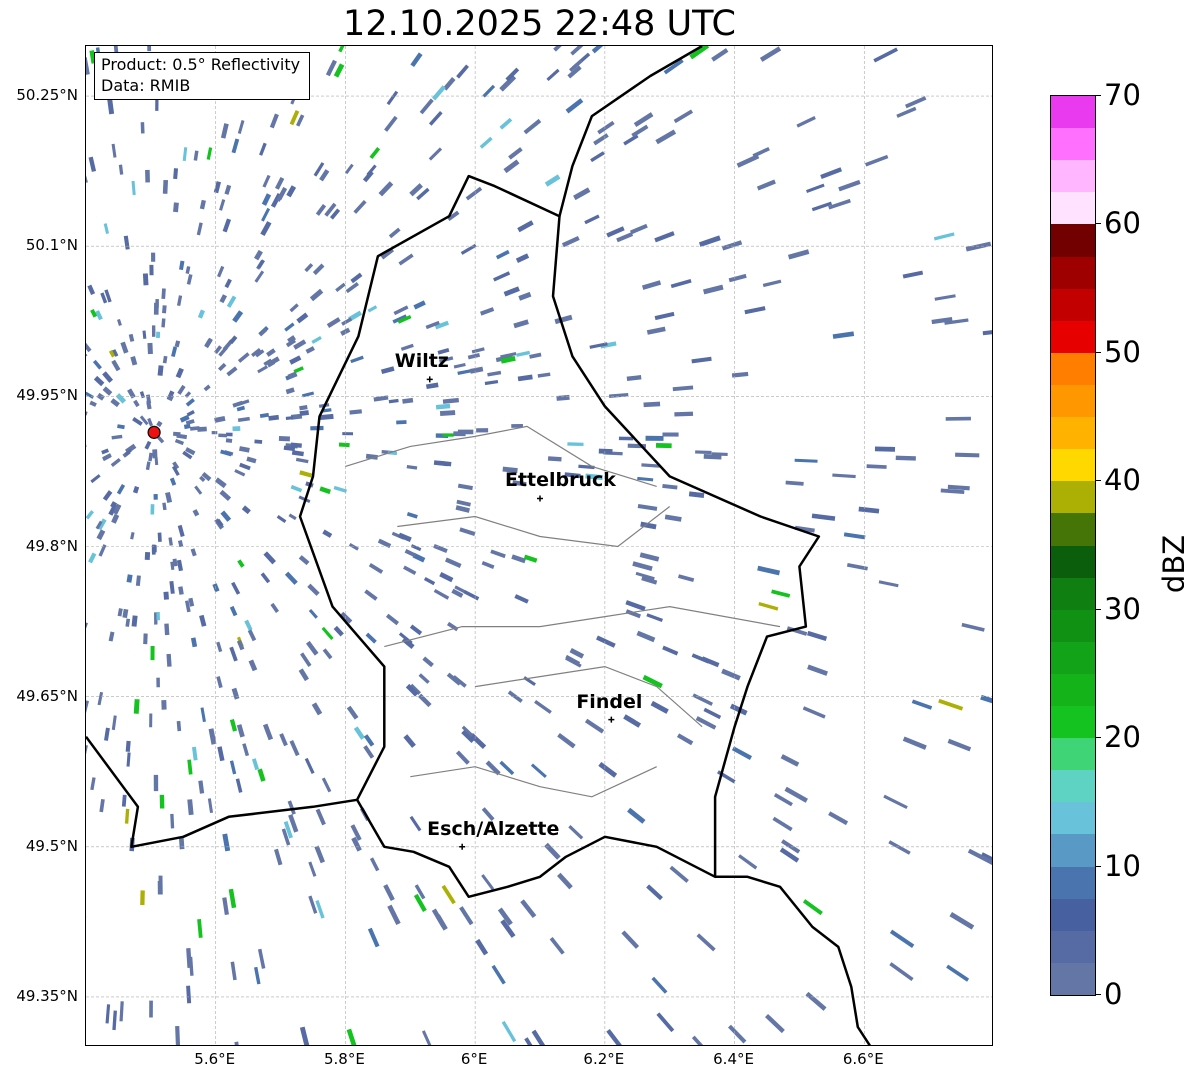 This screenshot has width=1184, height=1081. Describe the element at coordinates (51, 545) in the screenshot. I see `latitude-tick-label: 49.8°N` at that location.